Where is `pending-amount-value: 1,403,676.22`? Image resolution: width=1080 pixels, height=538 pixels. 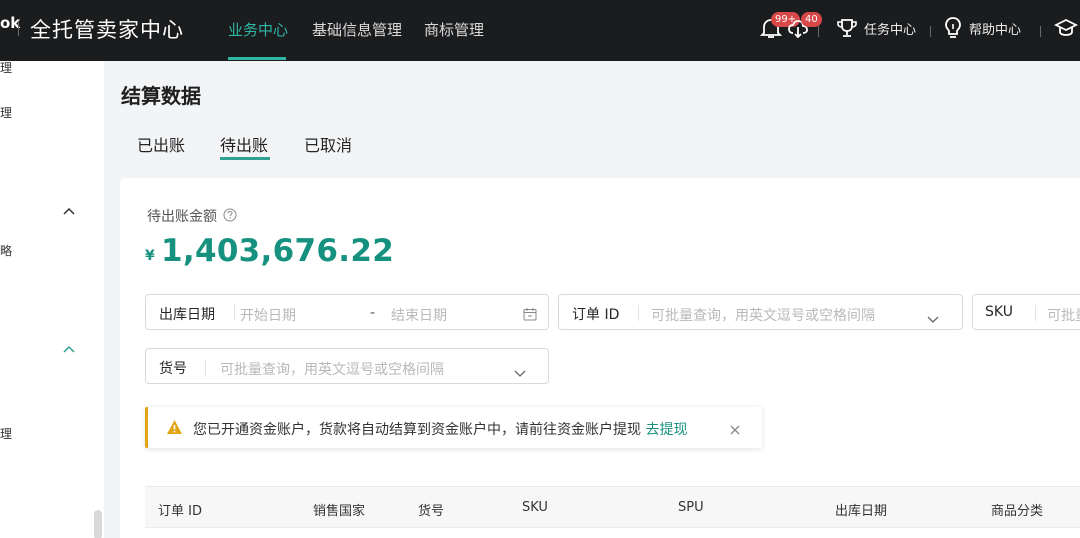
pending-amount-value: 1,403,676.22 is located at coordinates (278, 251).